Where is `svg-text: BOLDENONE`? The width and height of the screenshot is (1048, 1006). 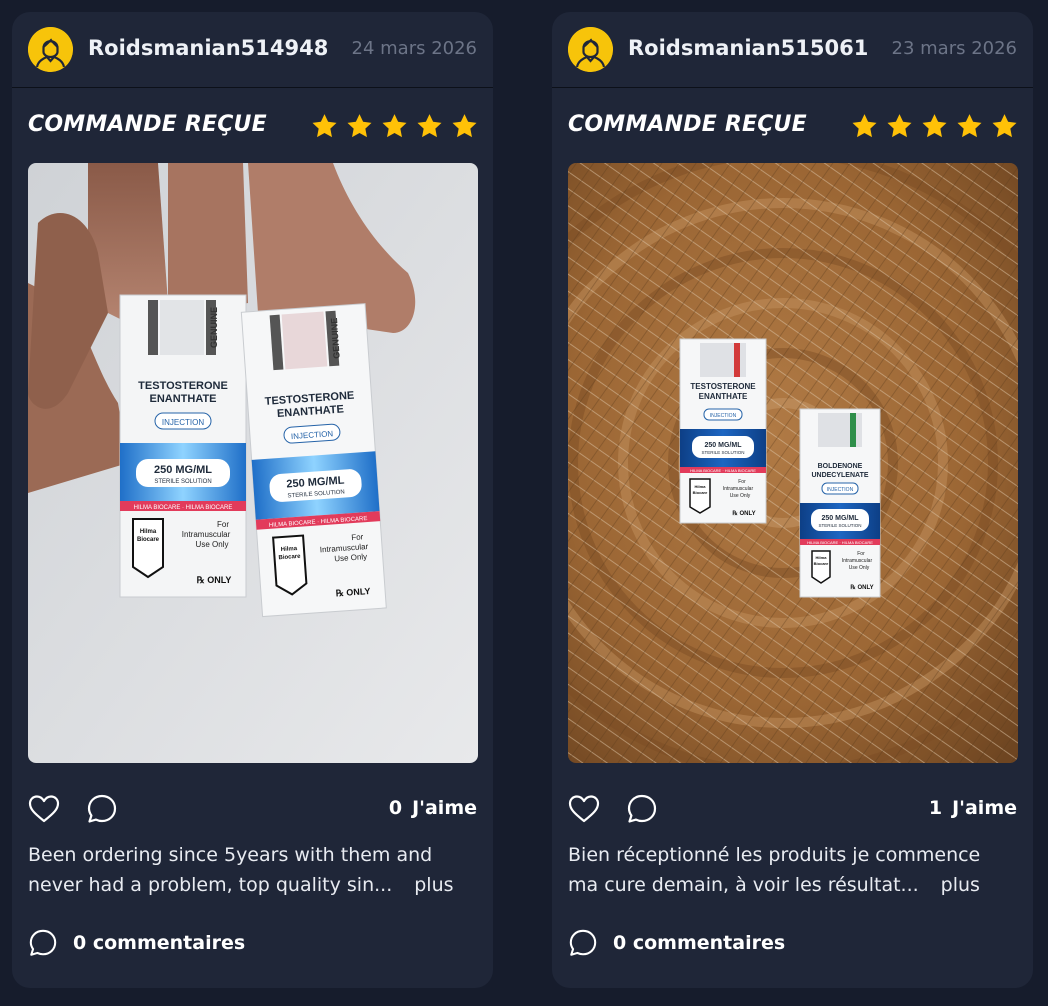 svg-text: BOLDENONE is located at coordinates (840, 466).